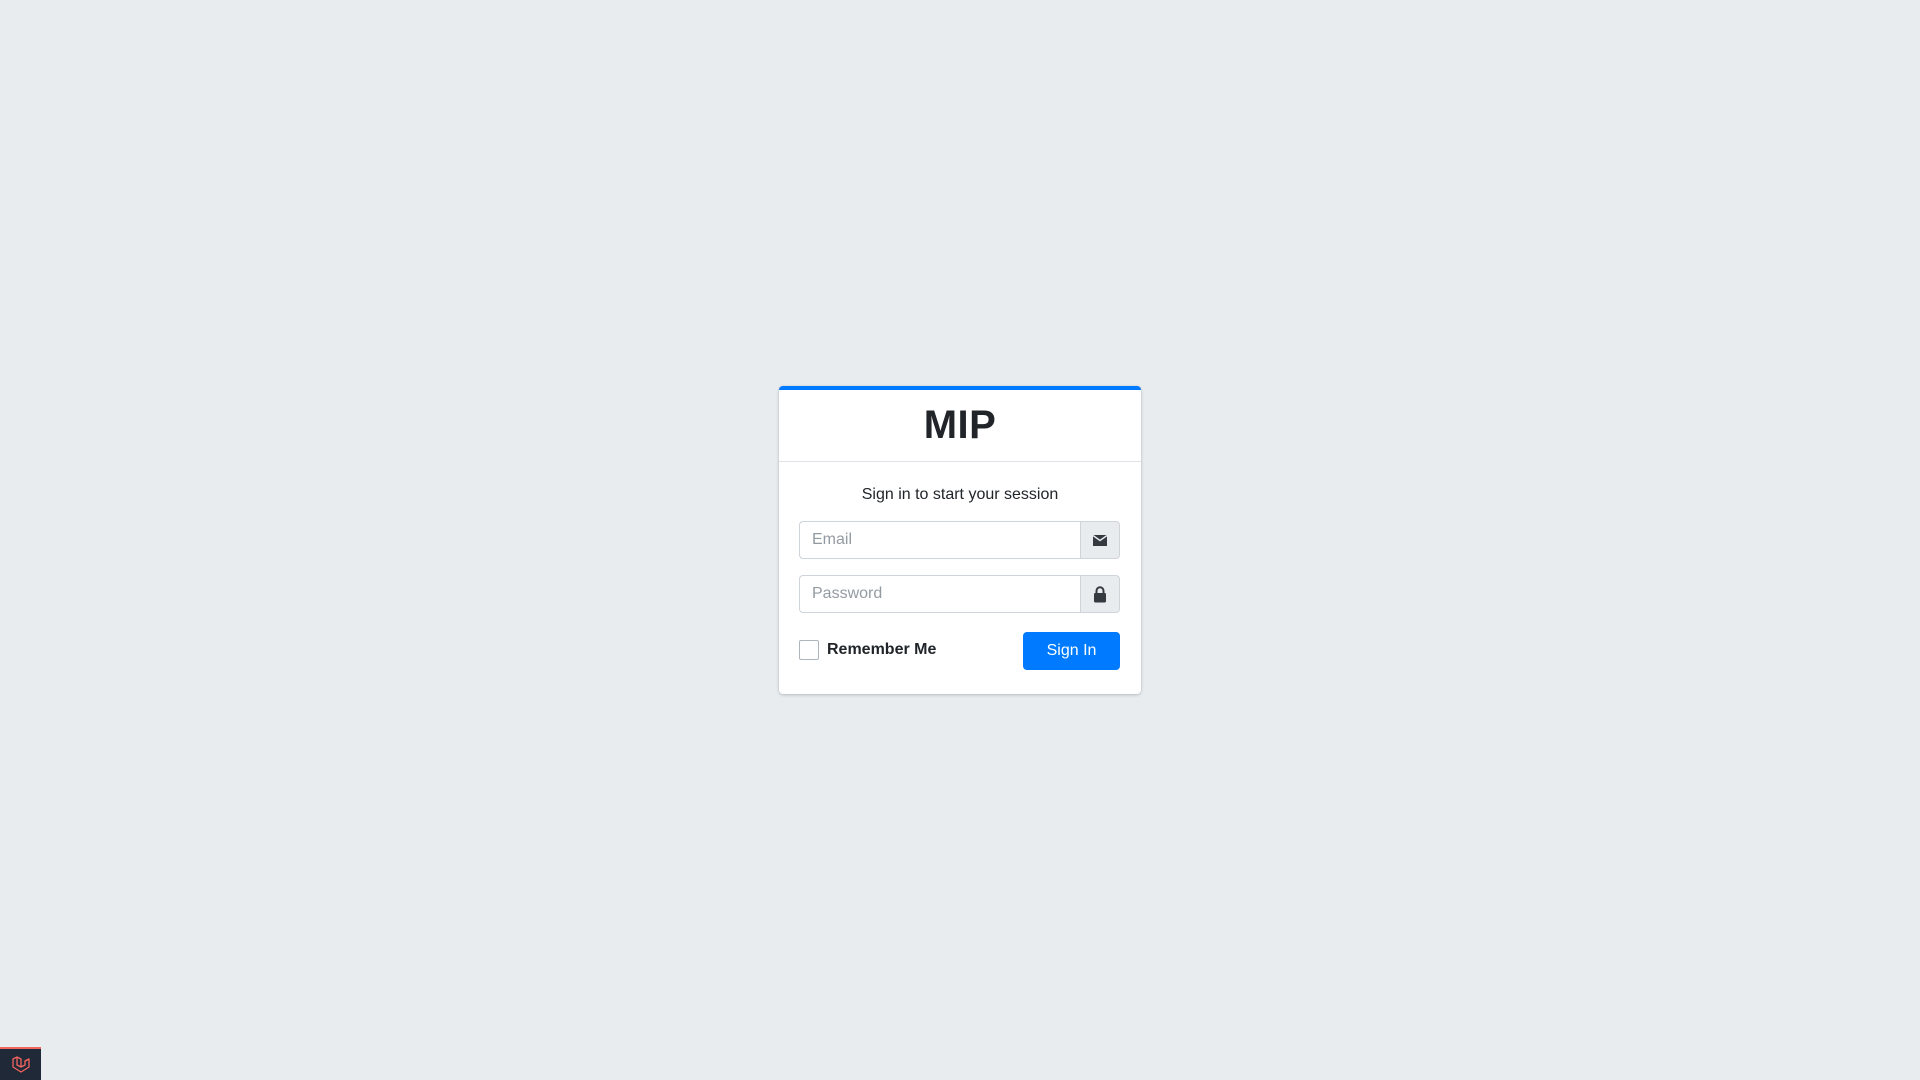  I want to click on remember-me: Remember Me, so click(867, 650).